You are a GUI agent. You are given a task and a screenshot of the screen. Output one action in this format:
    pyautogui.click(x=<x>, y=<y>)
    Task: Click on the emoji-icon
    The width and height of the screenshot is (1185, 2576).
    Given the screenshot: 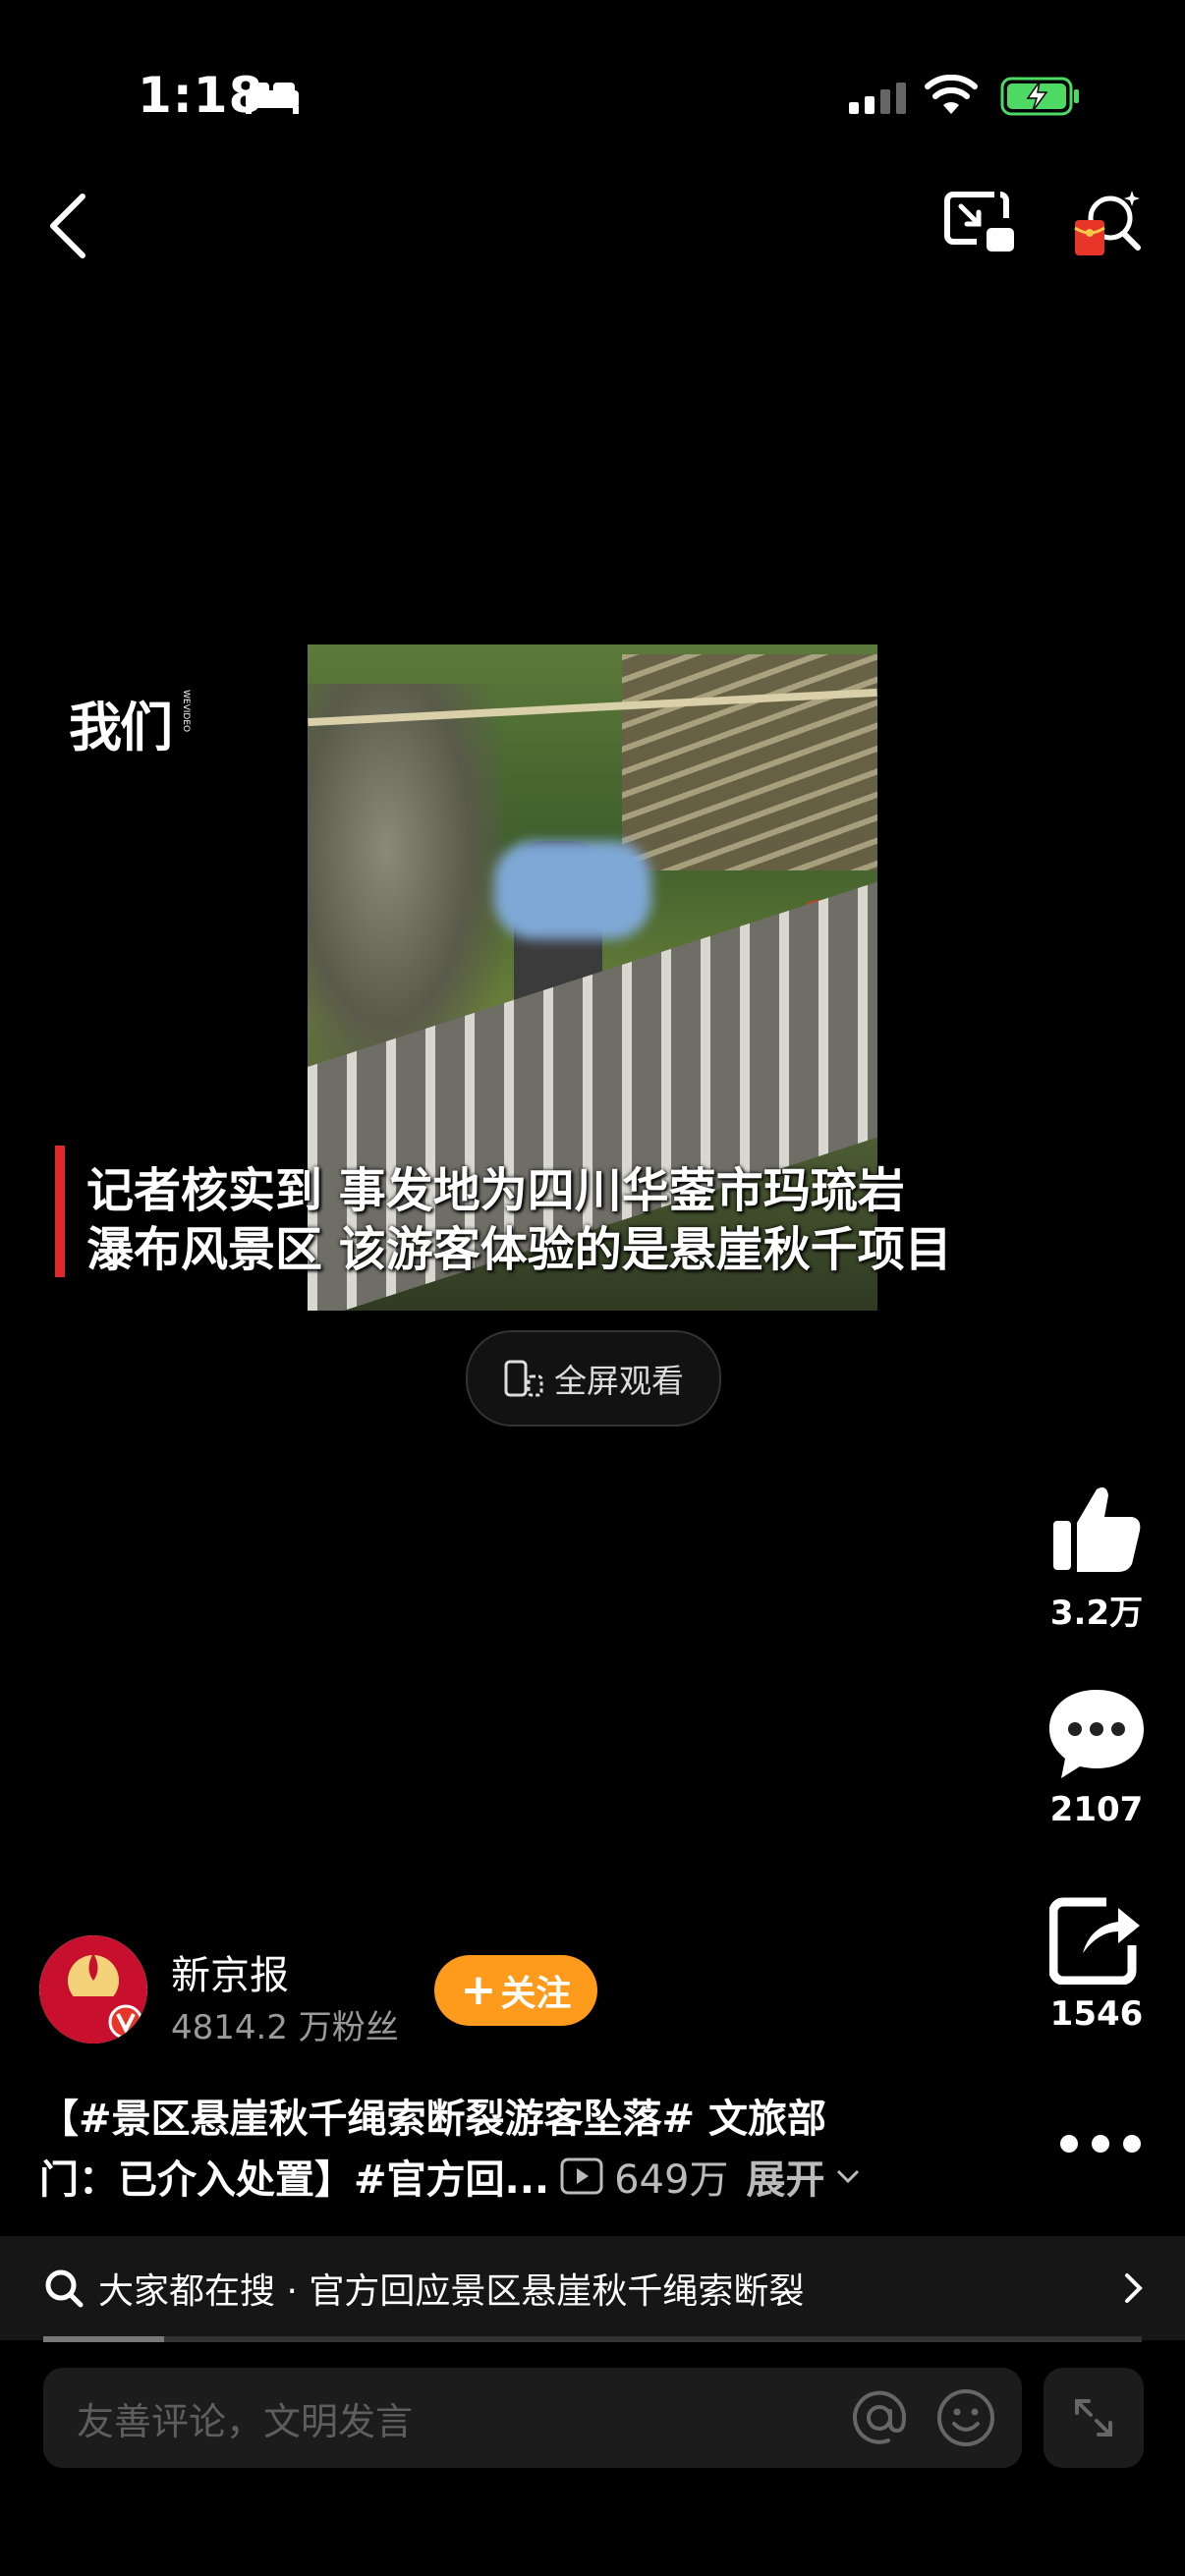 What is the action you would take?
    pyautogui.click(x=966, y=2417)
    